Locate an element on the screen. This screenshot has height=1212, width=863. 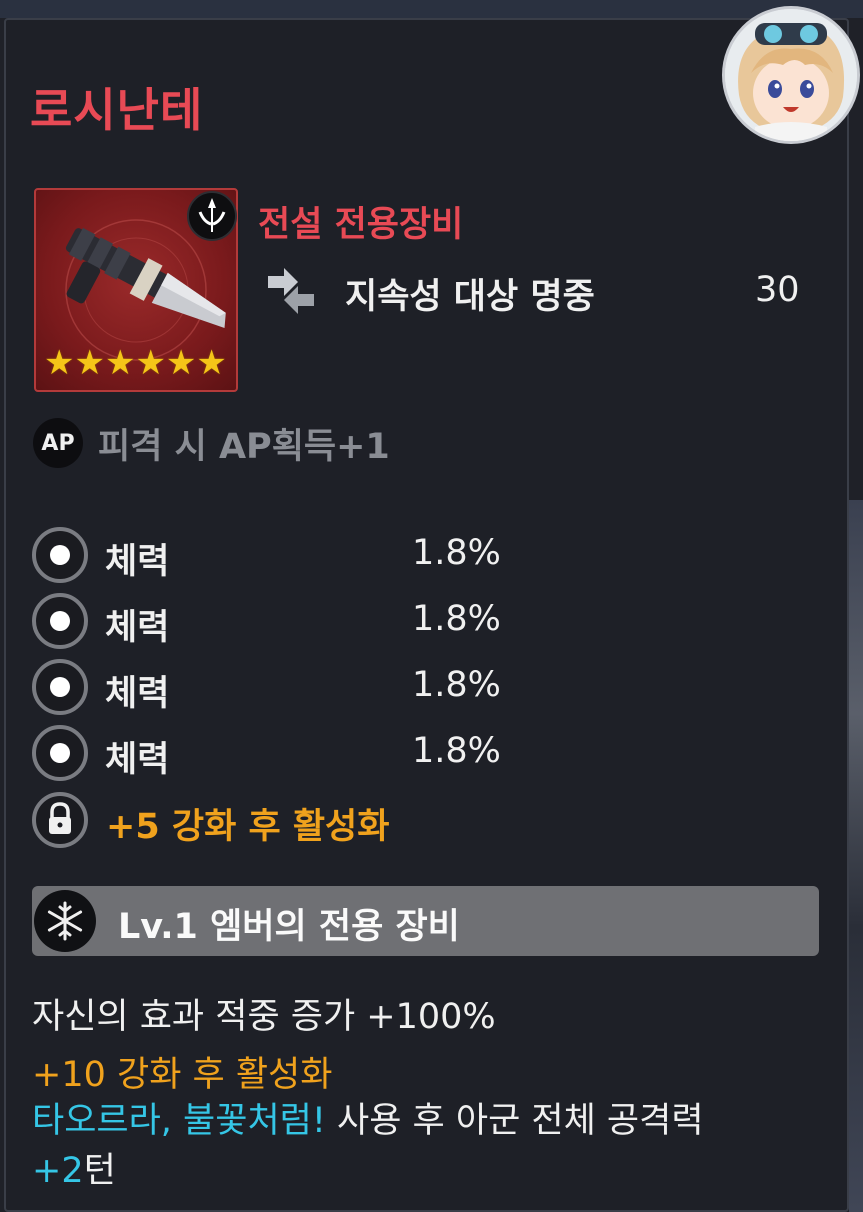
main-stat-value: 30 is located at coordinates (777, 290).